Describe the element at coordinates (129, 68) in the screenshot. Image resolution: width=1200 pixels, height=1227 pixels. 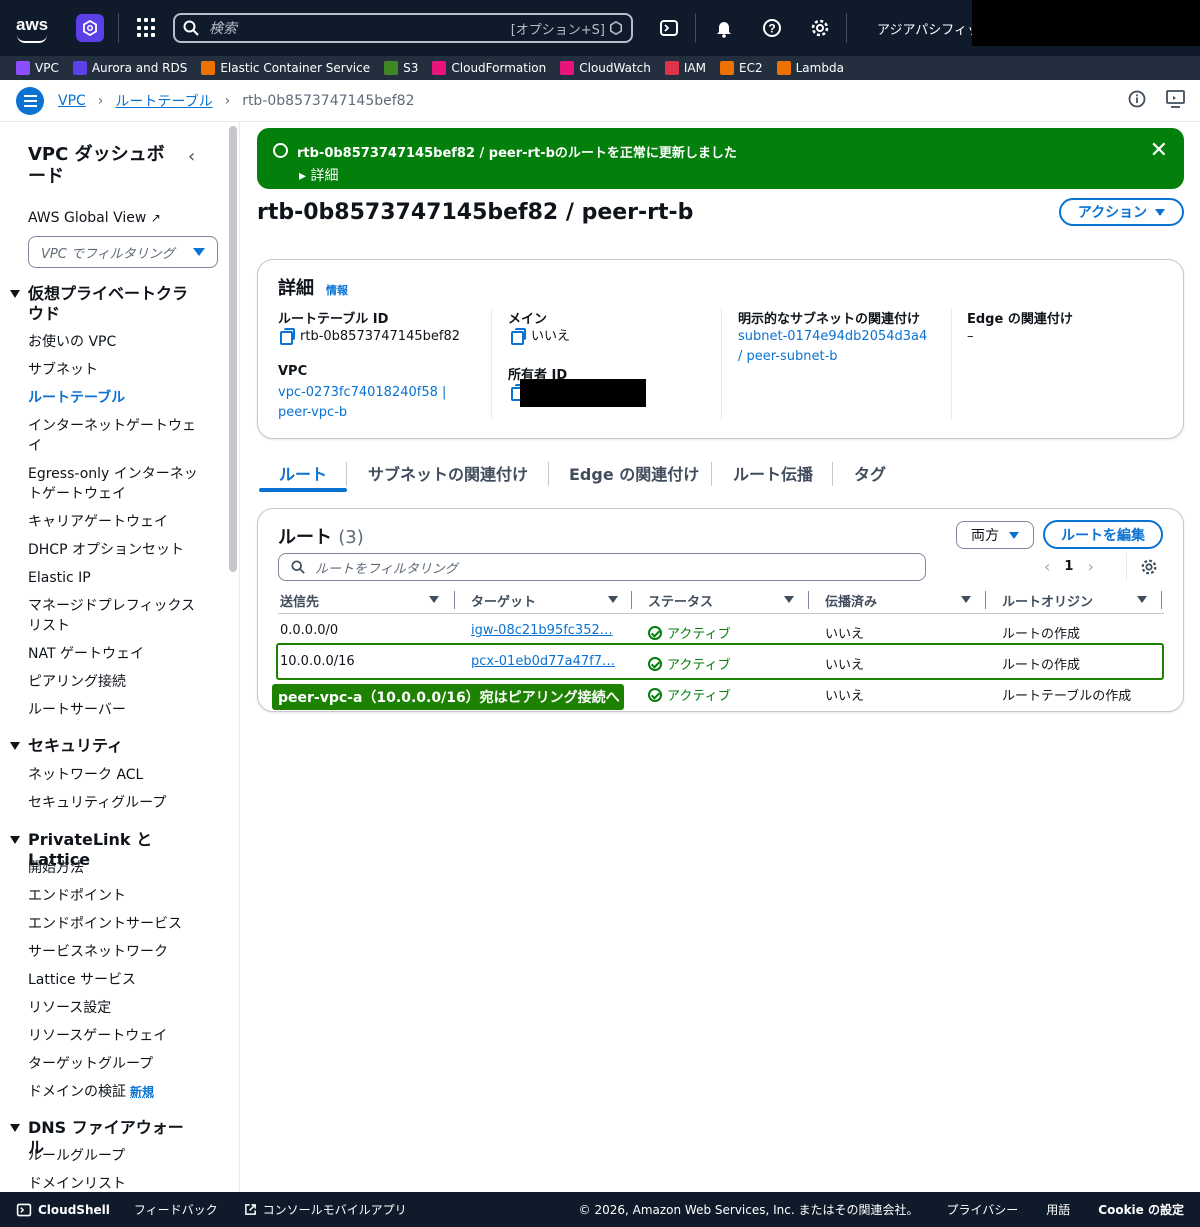
I see `favorite-aurora-and-rds: Aurora and RDS` at that location.